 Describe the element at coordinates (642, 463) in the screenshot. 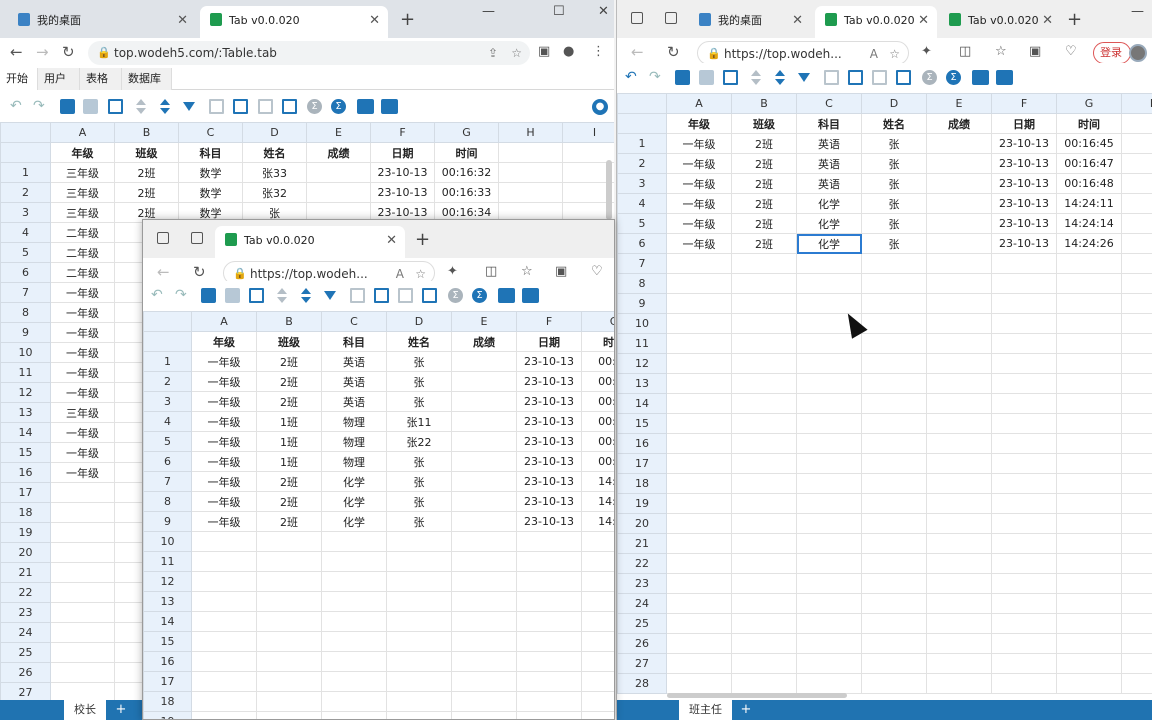

I see `row-header: 17` at that location.